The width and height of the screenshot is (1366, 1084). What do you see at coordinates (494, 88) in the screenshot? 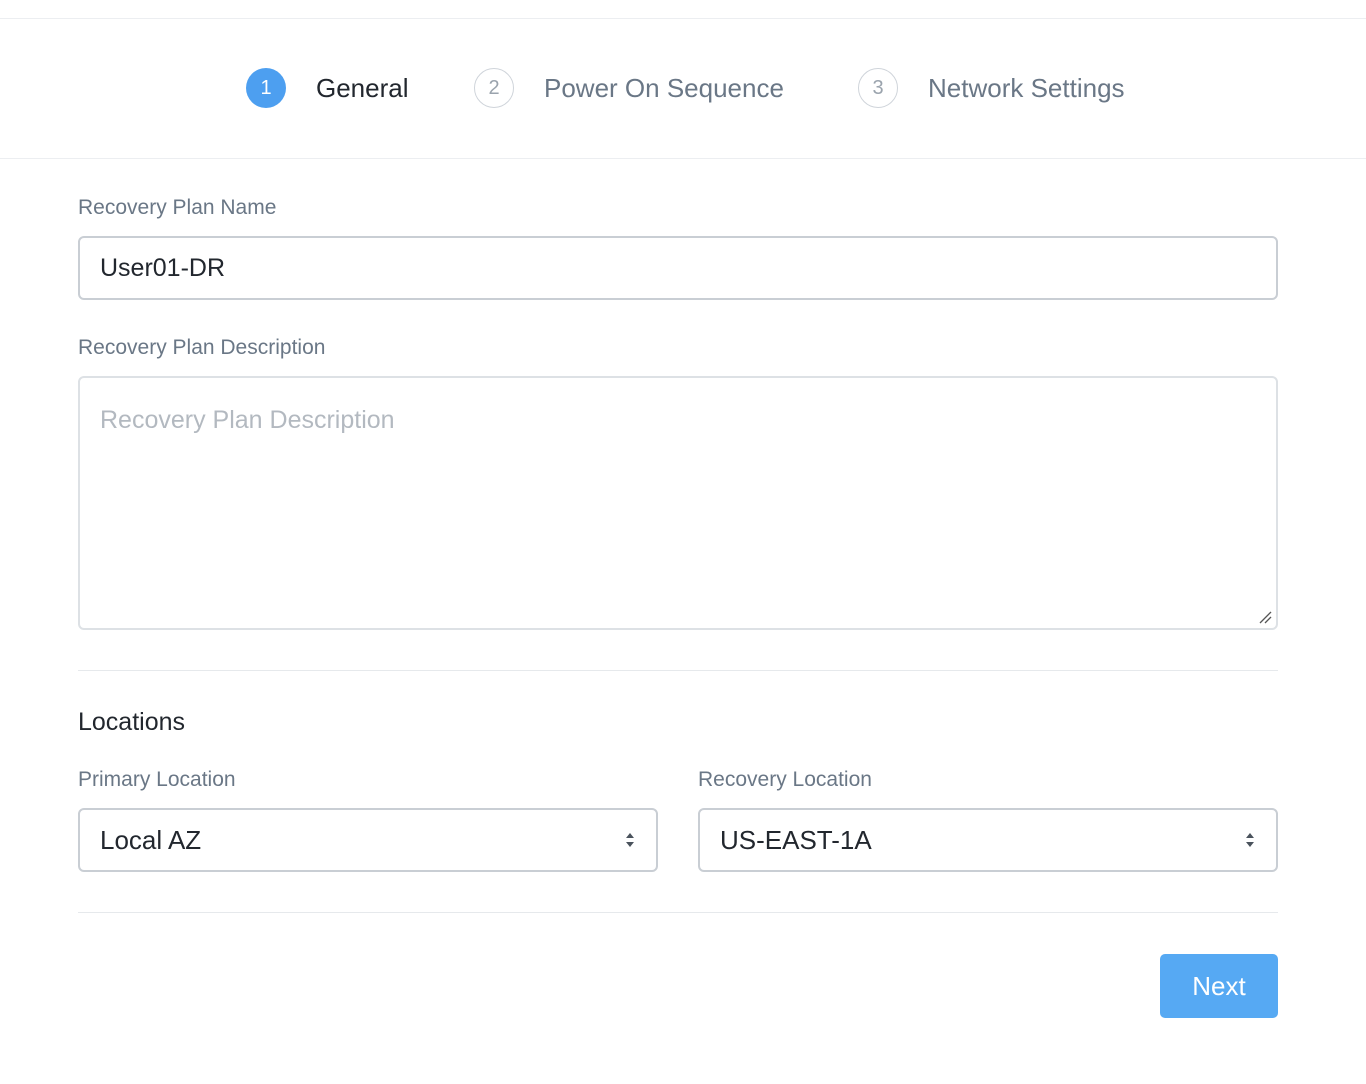
I see `step-number-2: 2` at bounding box center [494, 88].